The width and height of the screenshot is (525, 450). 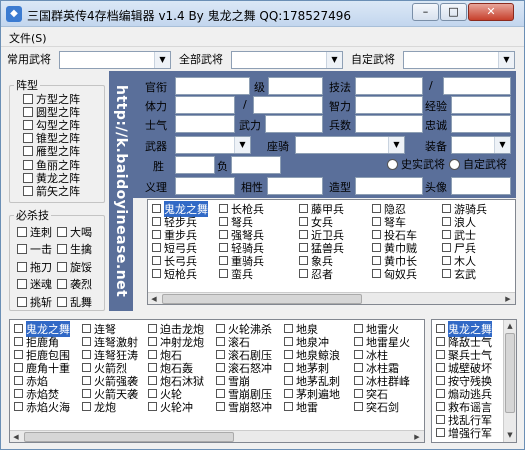 I want to click on all-general-select: ▼, so click(x=287, y=60).